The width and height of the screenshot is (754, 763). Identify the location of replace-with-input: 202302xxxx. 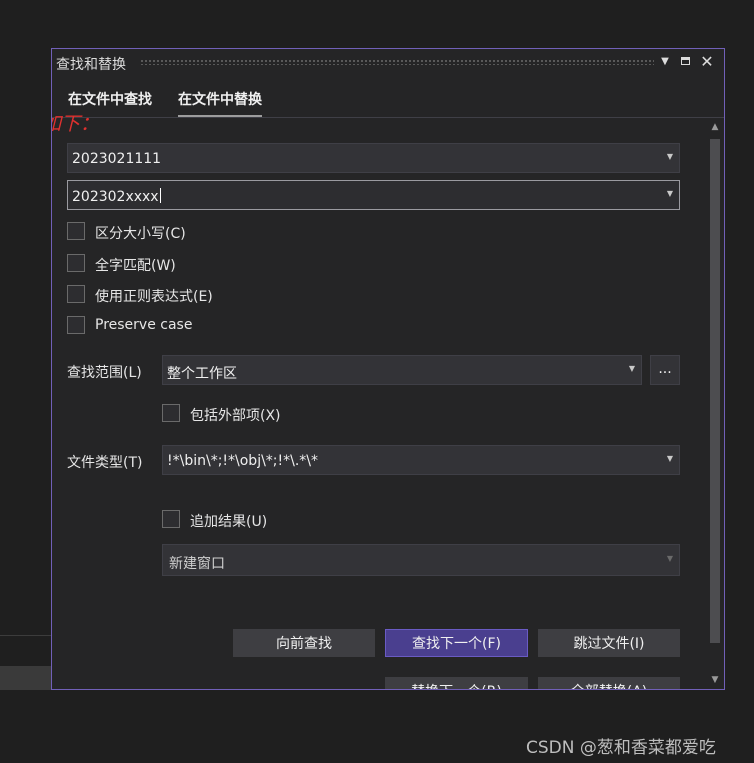
(115, 197).